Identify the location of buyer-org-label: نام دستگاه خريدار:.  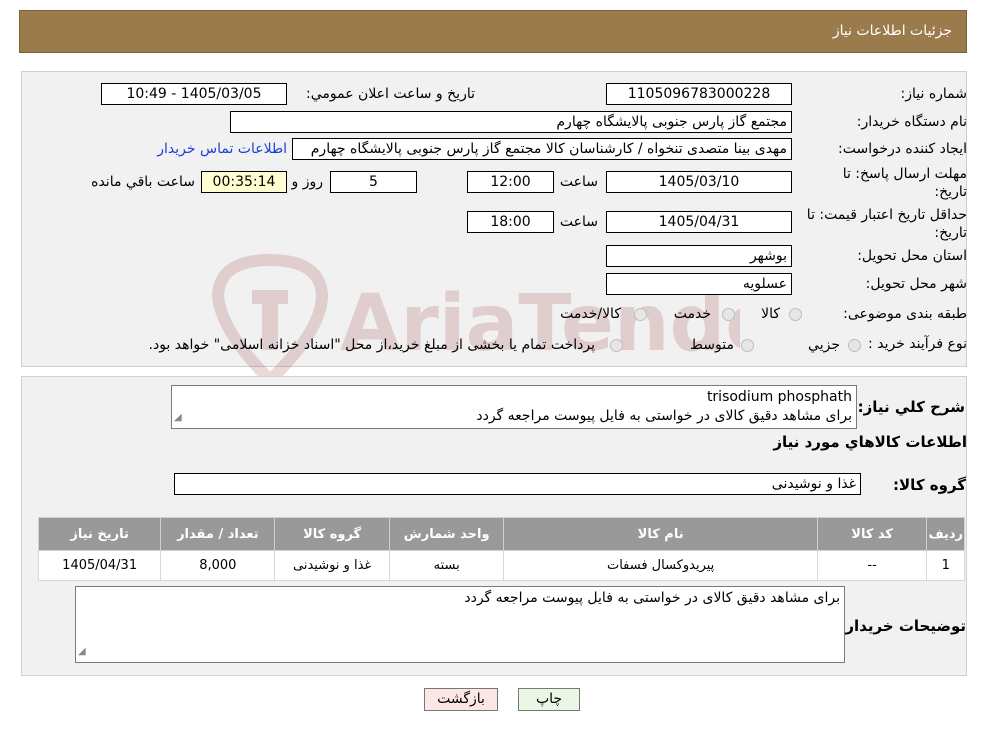
(911, 122).